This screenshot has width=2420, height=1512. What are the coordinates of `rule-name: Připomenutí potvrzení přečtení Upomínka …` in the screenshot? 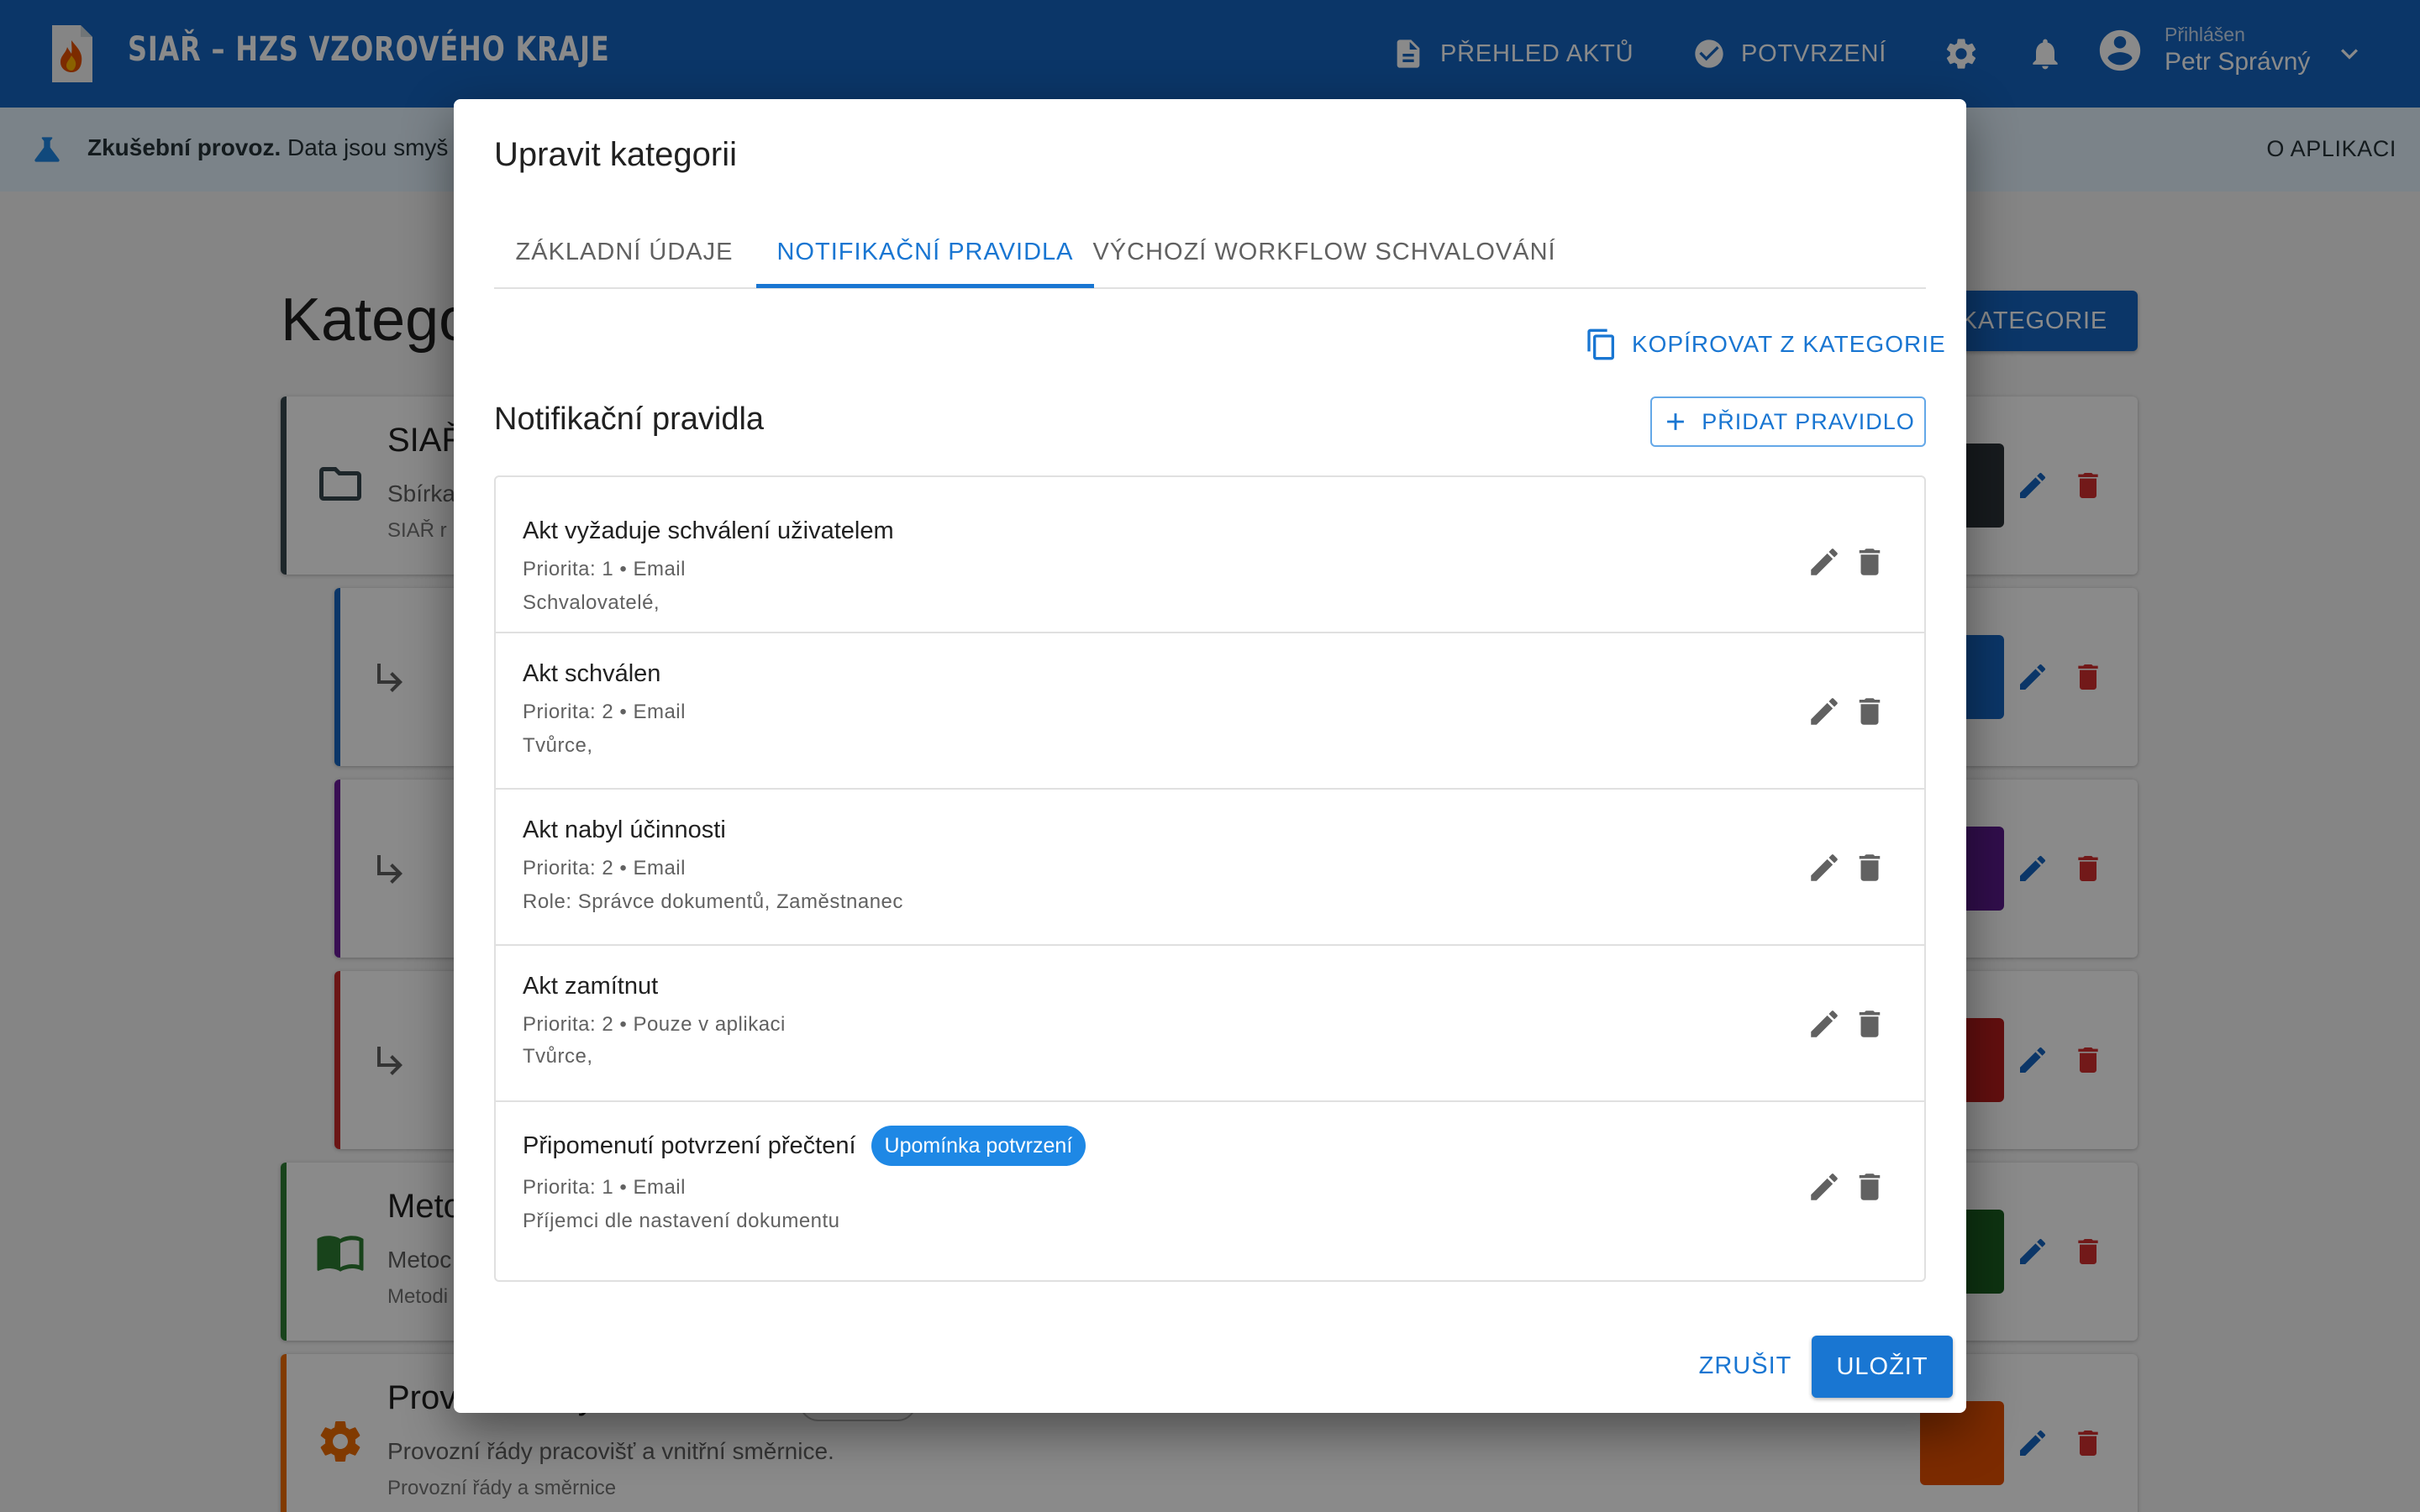 It's located at (804, 1146).